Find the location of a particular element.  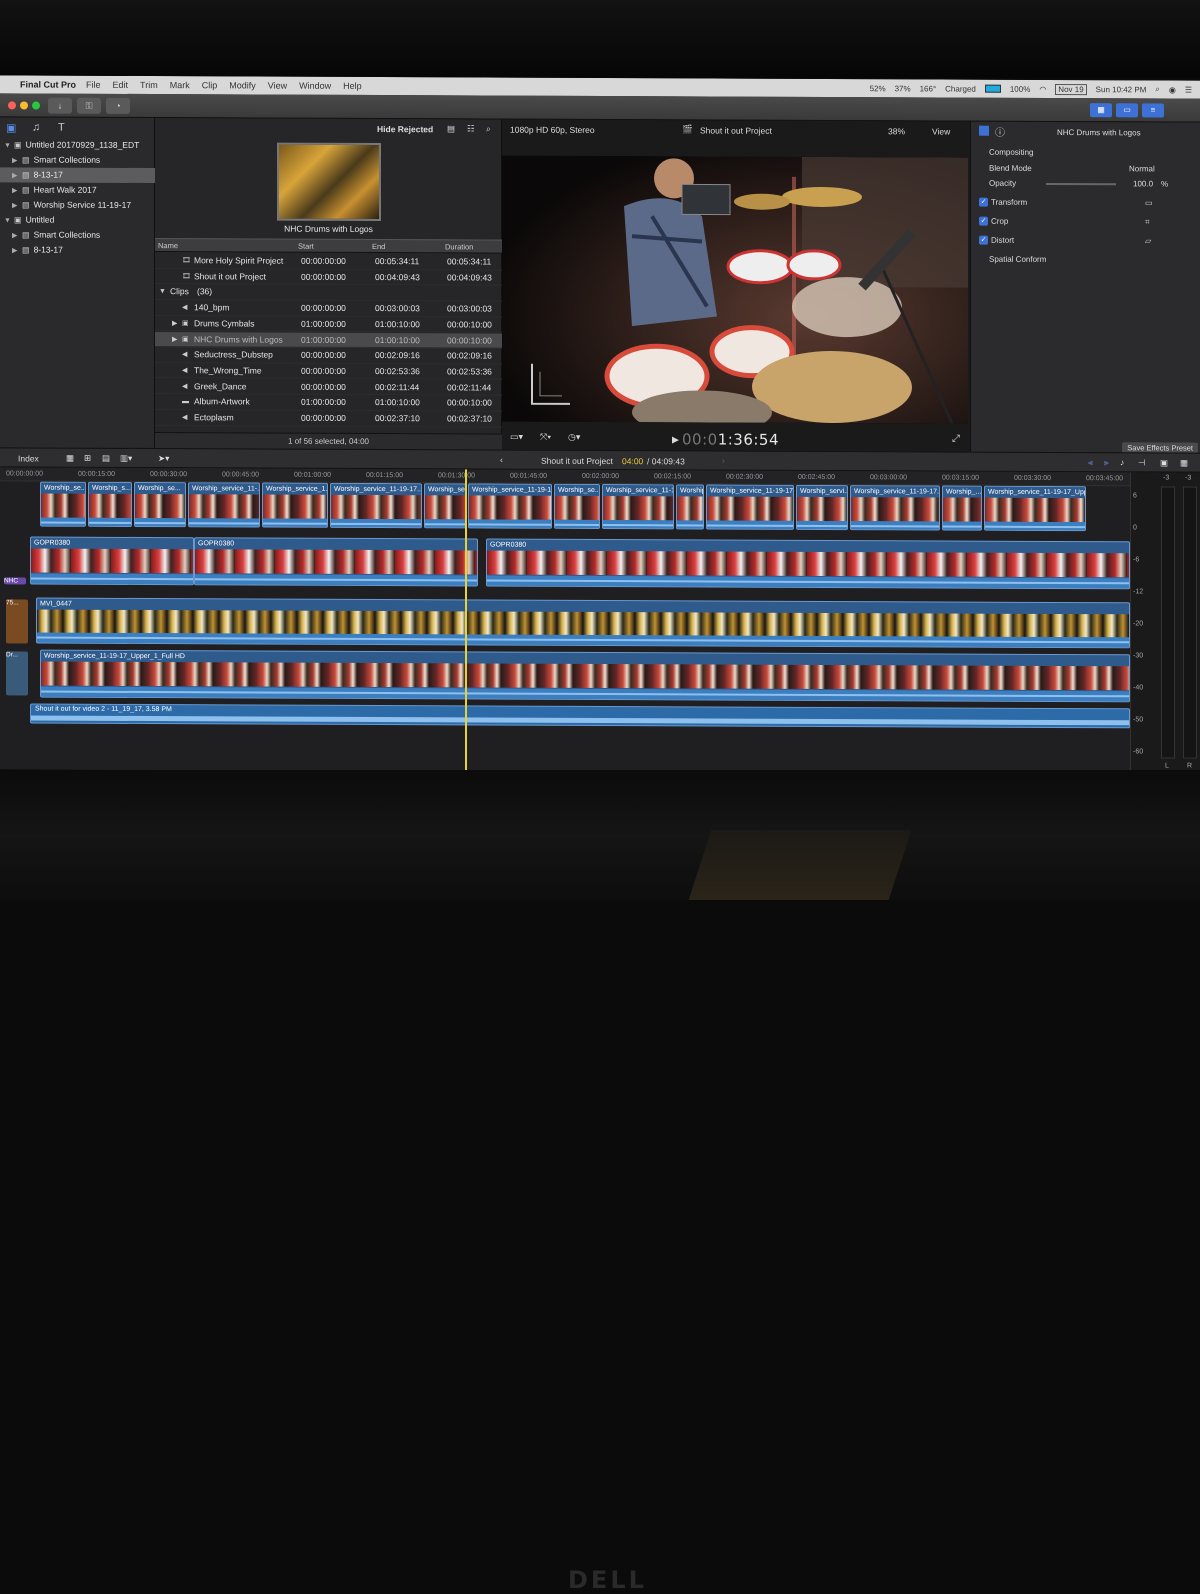

timeline-forward-icon: › is located at coordinates (723, 461).